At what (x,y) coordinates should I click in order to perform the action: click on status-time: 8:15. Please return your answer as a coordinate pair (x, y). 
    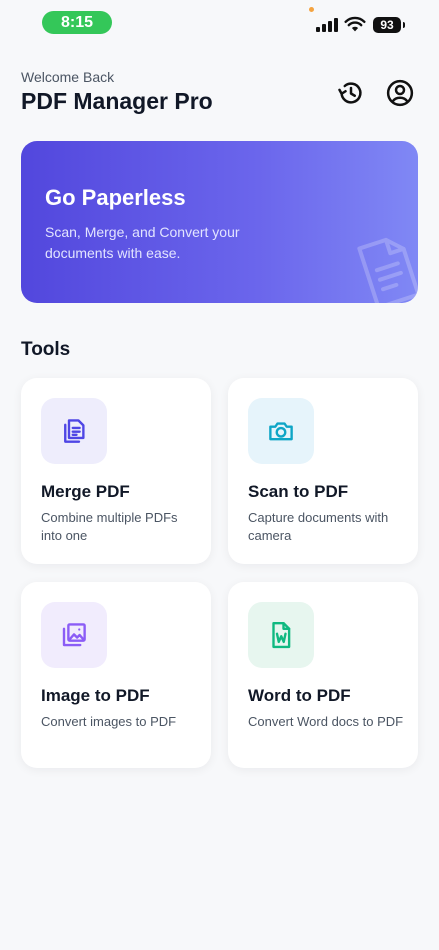
    Looking at the image, I should click on (77, 22).